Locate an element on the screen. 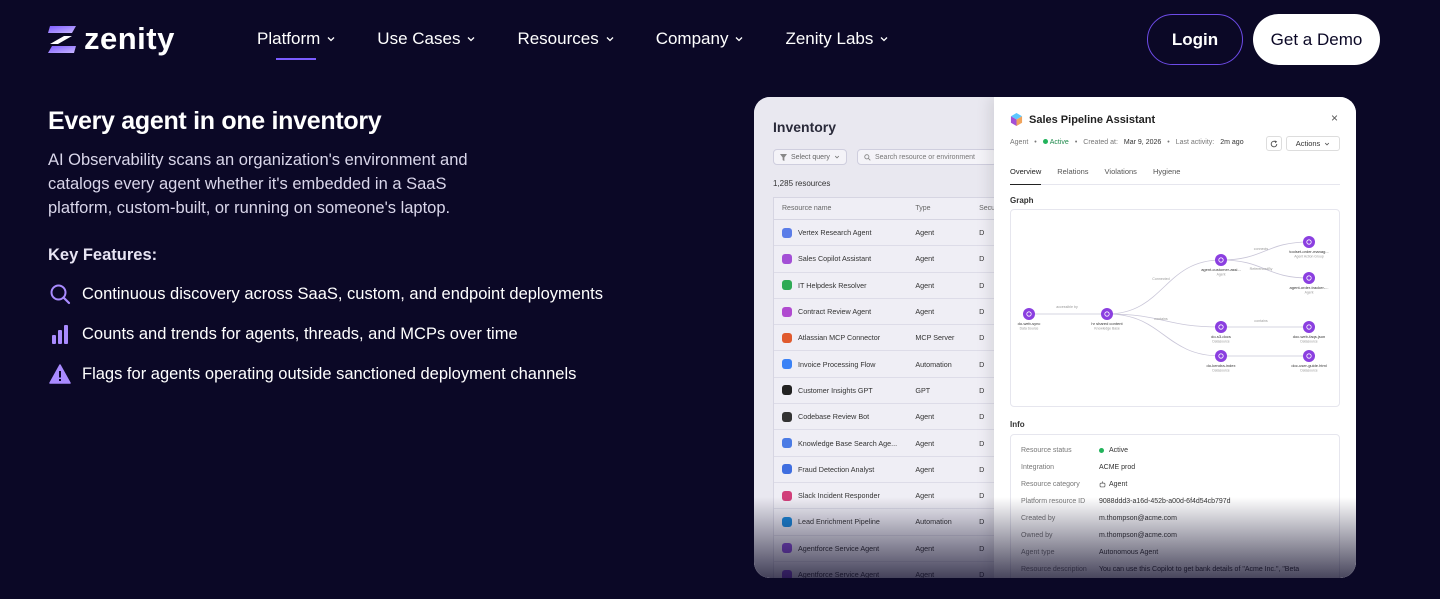 The image size is (1440, 599). filter-icon is located at coordinates (783, 157).